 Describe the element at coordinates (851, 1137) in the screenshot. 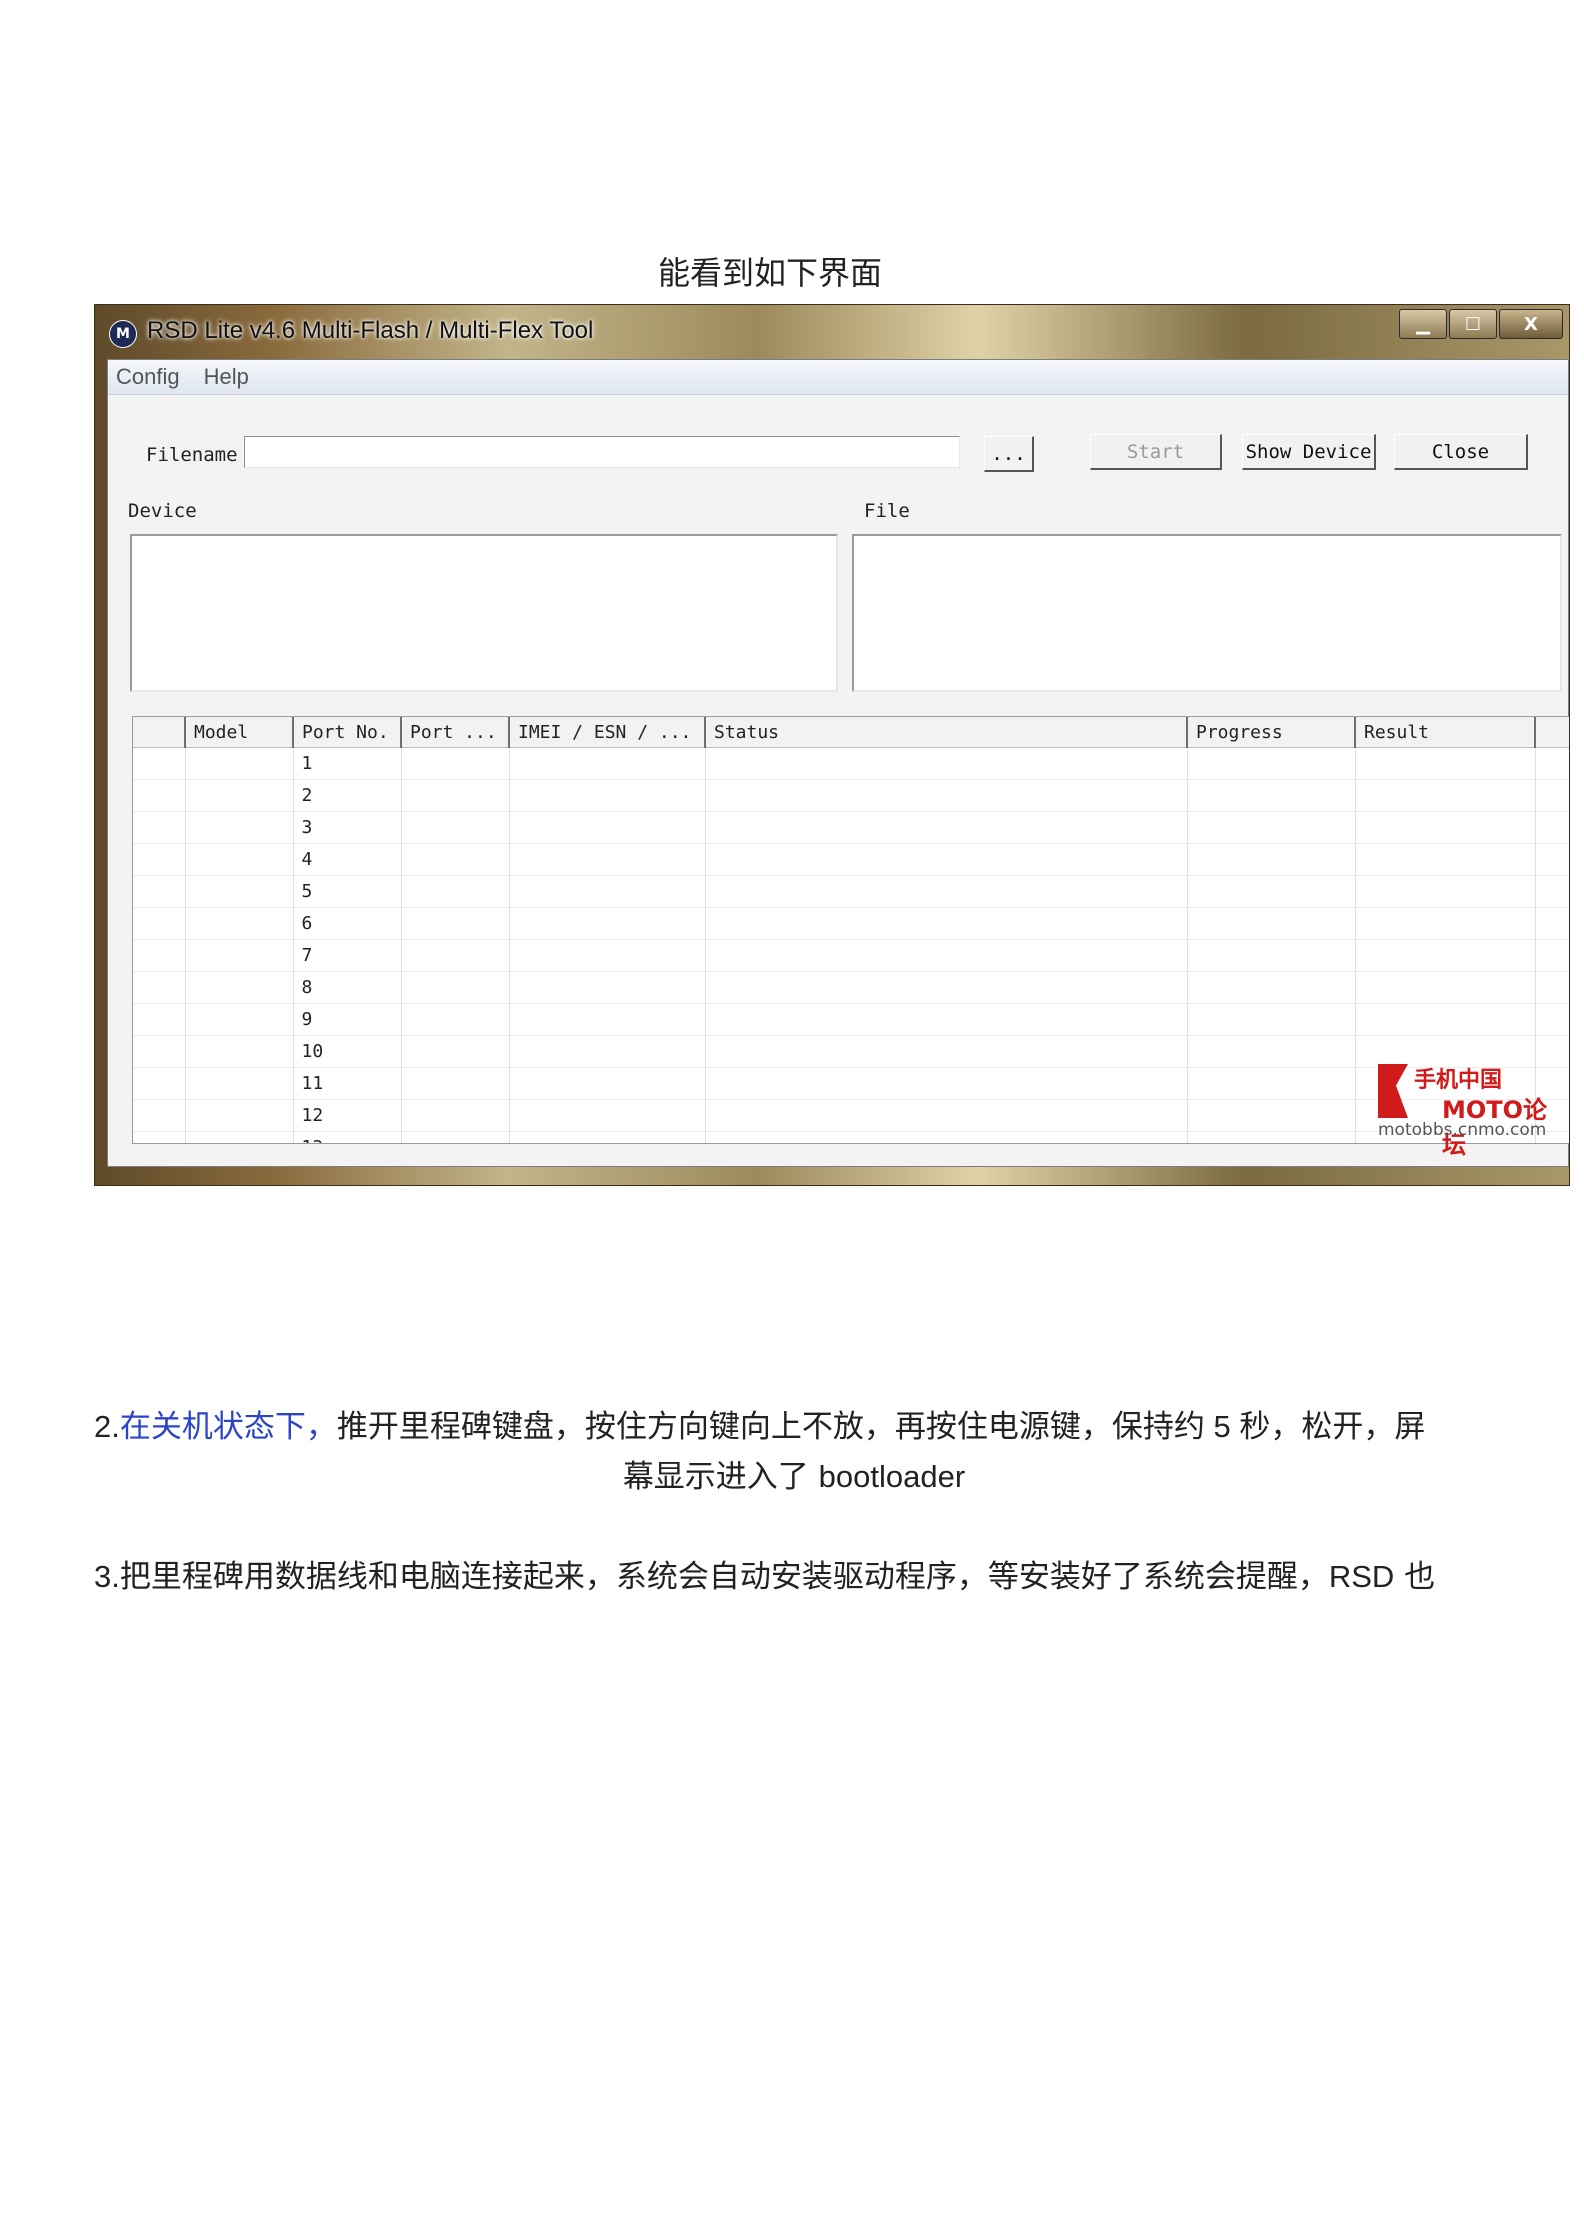

I see `table-row: 13` at that location.